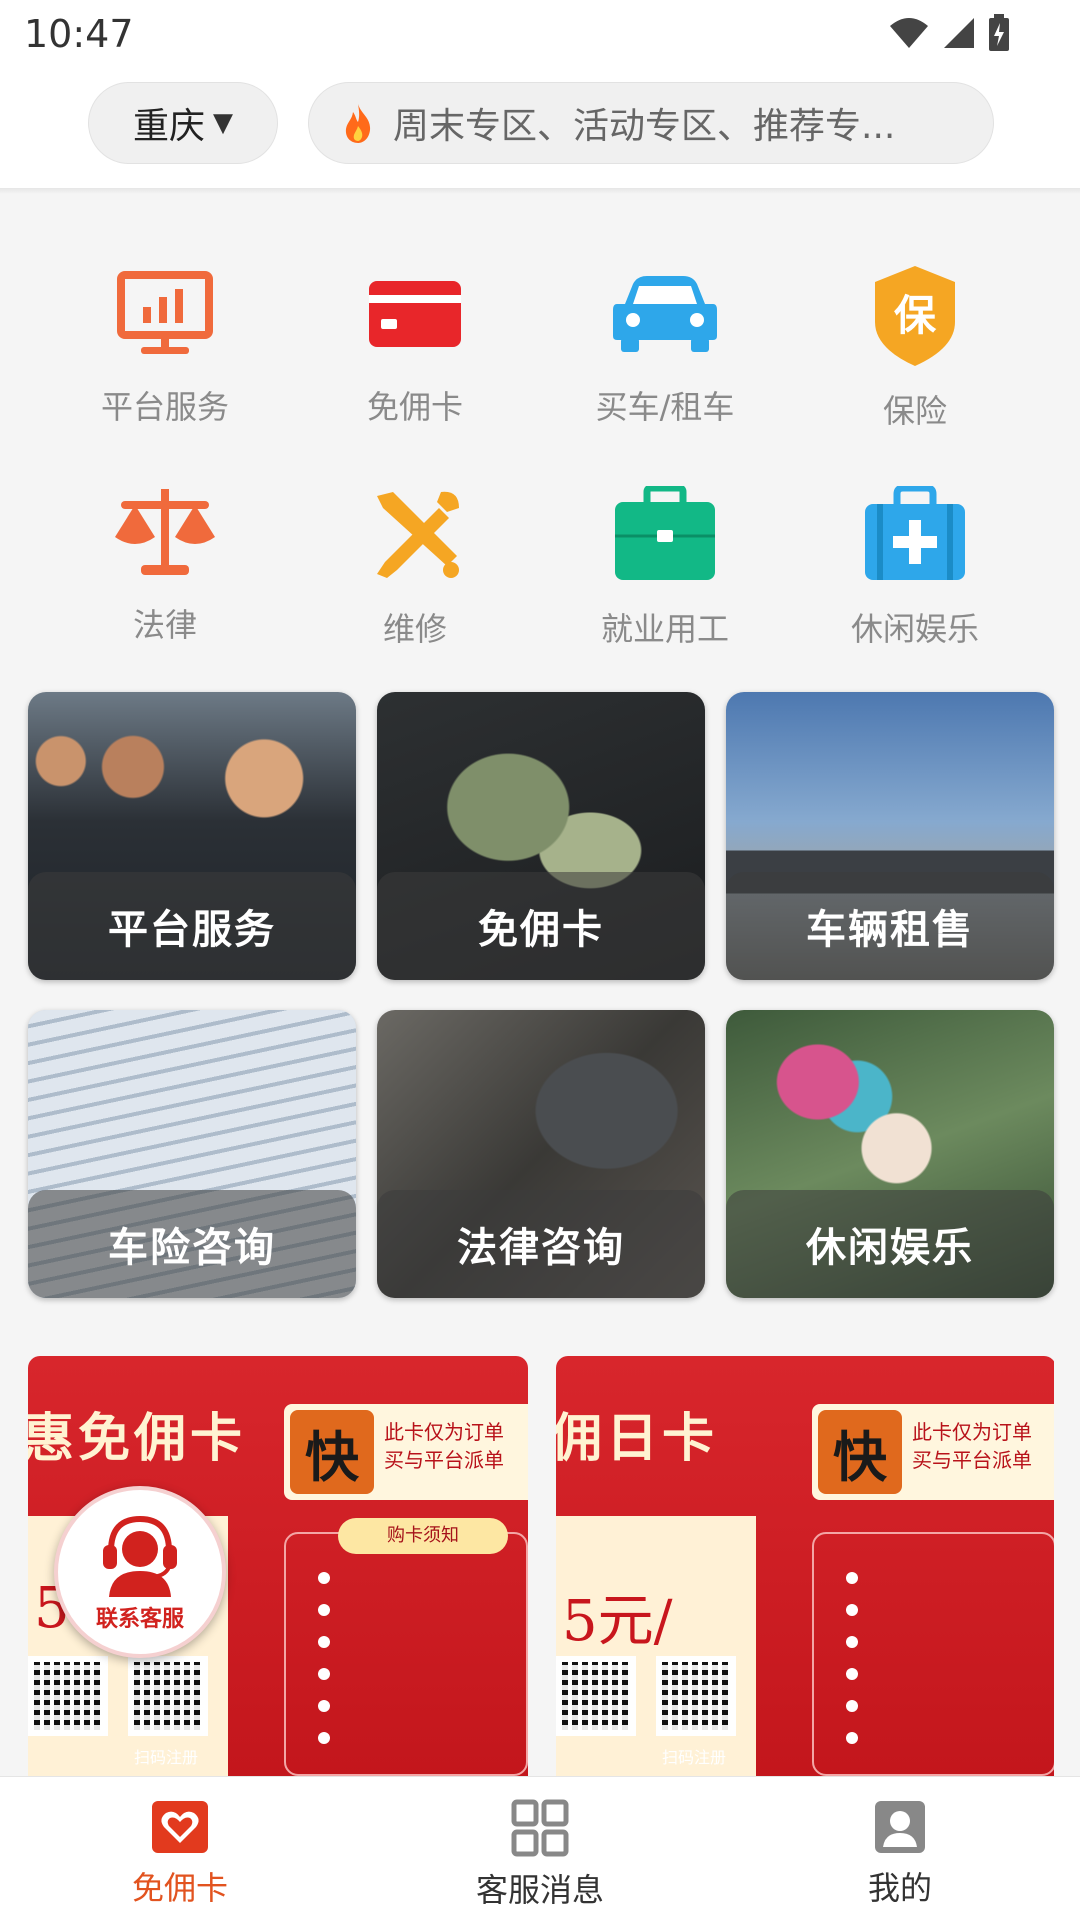 The image size is (1080, 1920). Describe the element at coordinates (890, 1248) in the screenshot. I see `card-label: 休闲娱乐` at that location.